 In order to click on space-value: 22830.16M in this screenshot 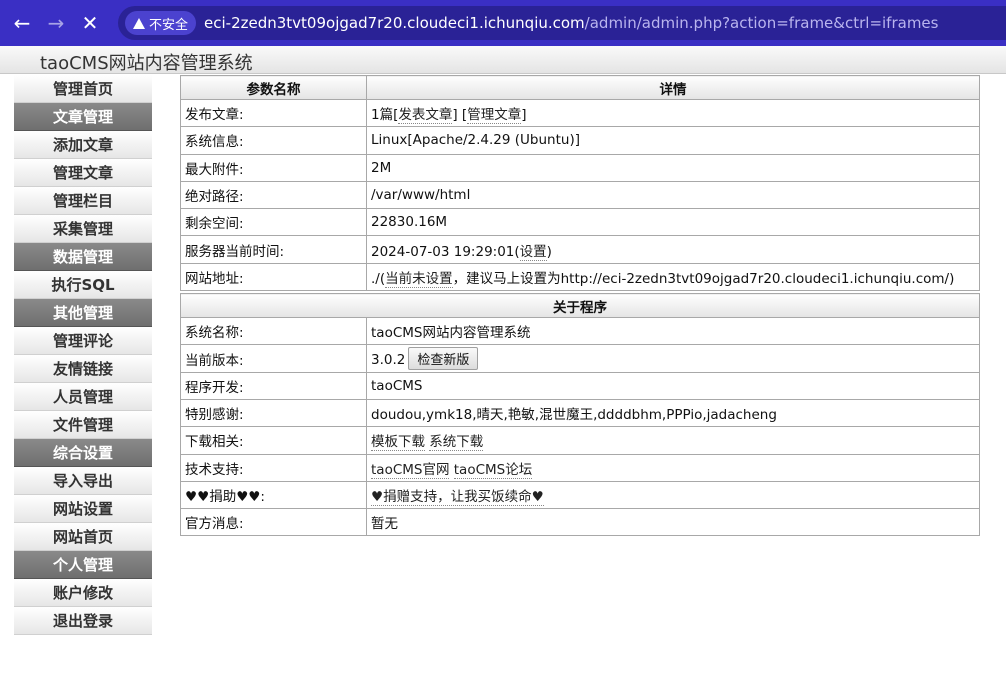, I will do `click(673, 222)`.